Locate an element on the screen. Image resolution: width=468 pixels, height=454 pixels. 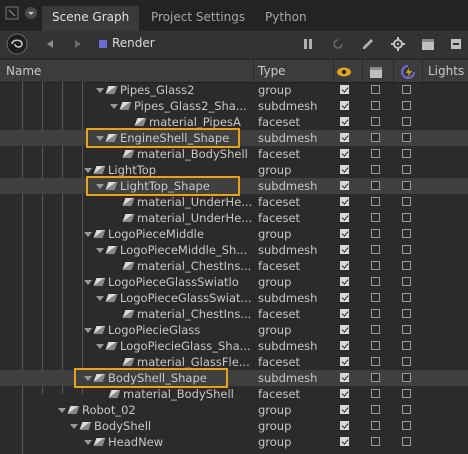
tree-row: Robot_02 group is located at coordinates (234, 410).